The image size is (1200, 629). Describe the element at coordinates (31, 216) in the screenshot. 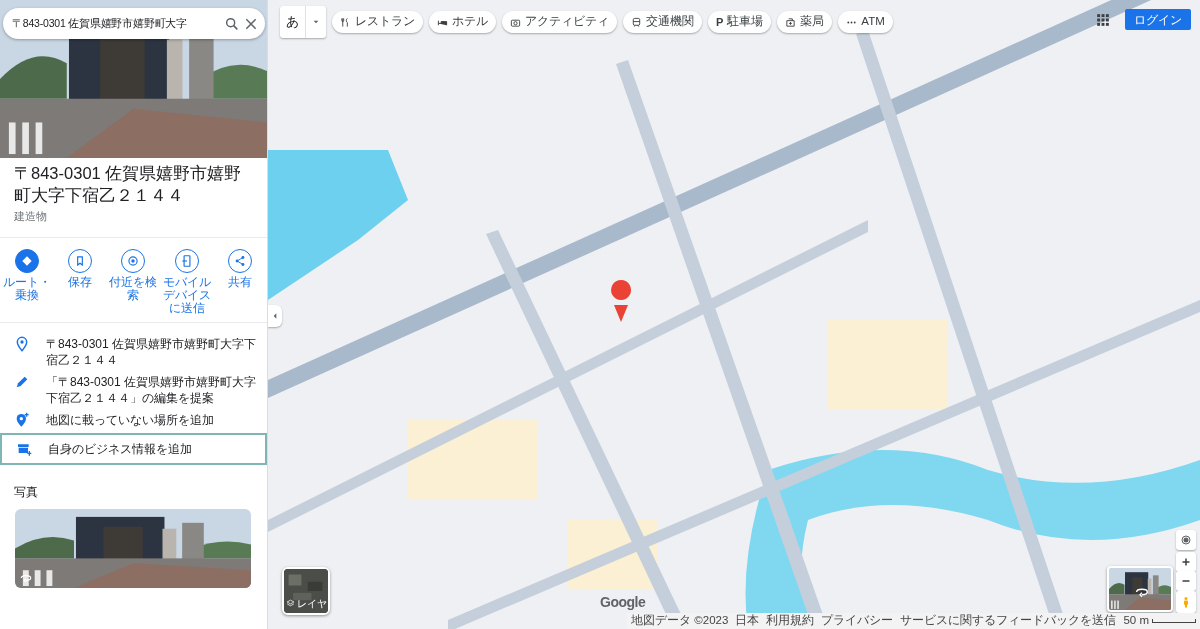

I see `place-category: 建造物` at that location.